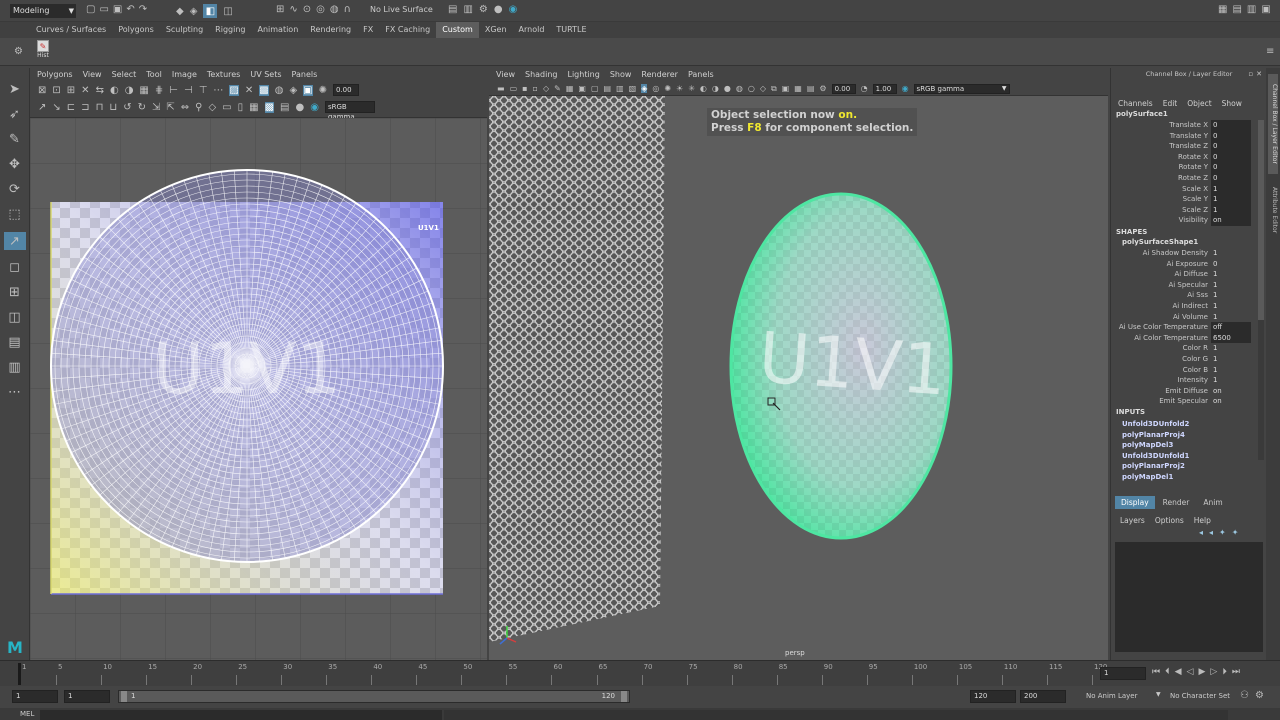 This screenshot has width=1280, height=720. What do you see at coordinates (621, 75) in the screenshot?
I see `vp-menu-show: Show` at bounding box center [621, 75].